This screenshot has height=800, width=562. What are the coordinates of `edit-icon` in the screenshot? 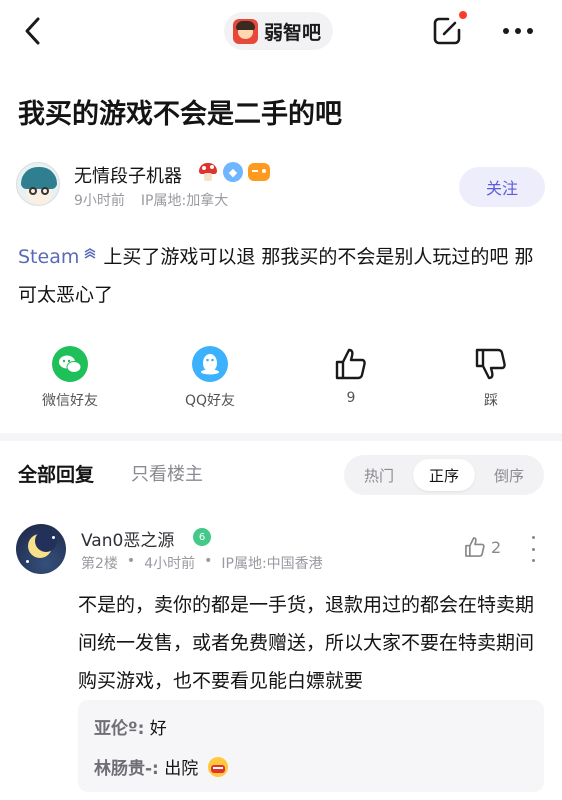 It's located at (447, 31).